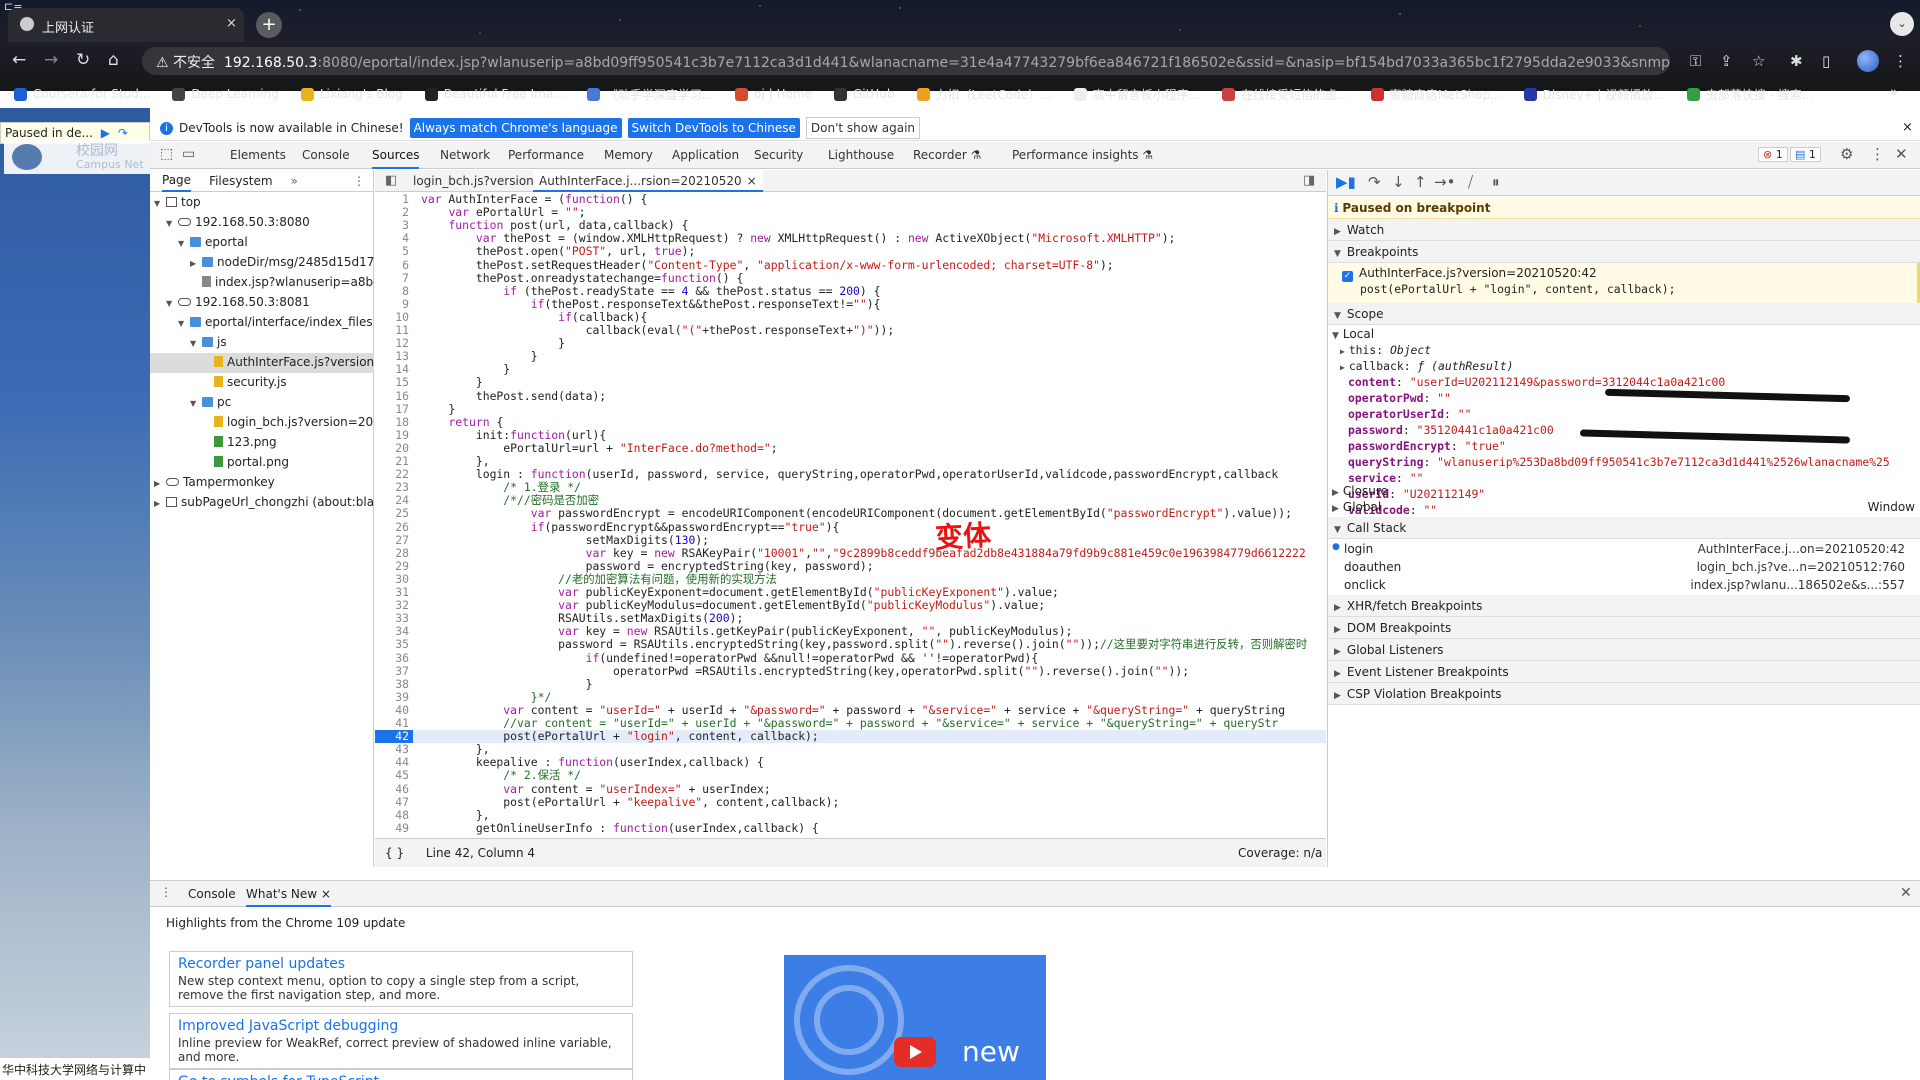 Image resolution: width=1920 pixels, height=1080 pixels. Describe the element at coordinates (1846, 154) in the screenshot. I see `settings-gear-icon: ⚙` at that location.